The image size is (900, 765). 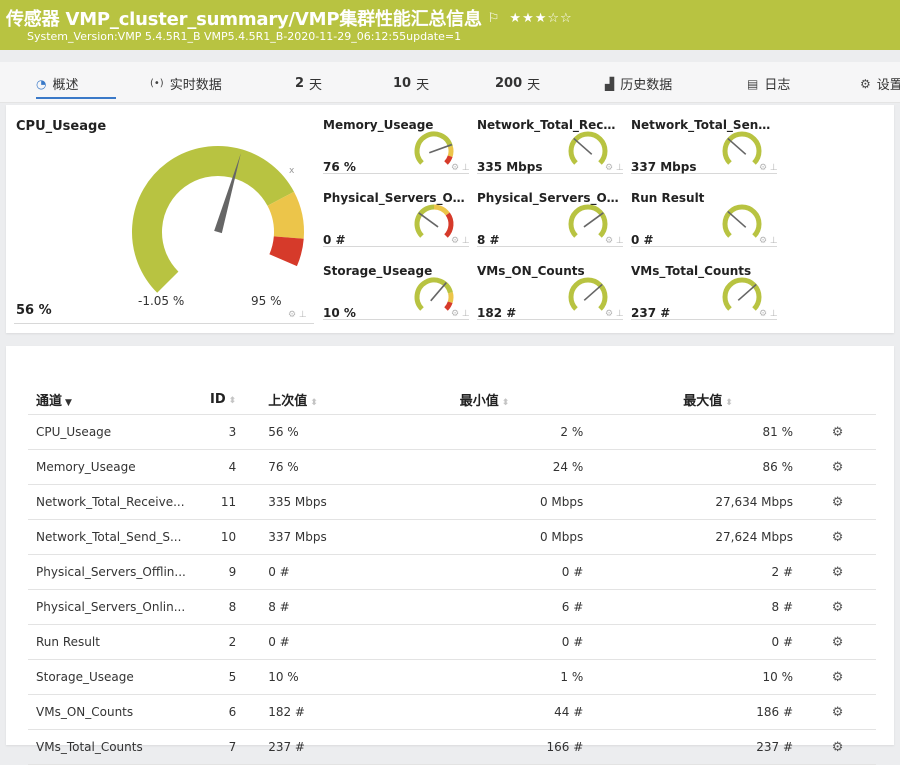 I want to click on col-max-label: 最大值, so click(x=703, y=401).